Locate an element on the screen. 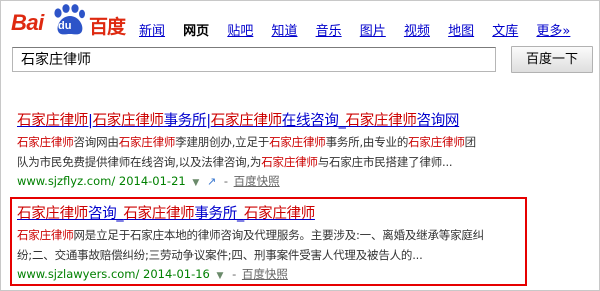 Image resolution: width=600 pixels, height=291 pixels. nav-item-map: 地图 is located at coordinates (461, 29).